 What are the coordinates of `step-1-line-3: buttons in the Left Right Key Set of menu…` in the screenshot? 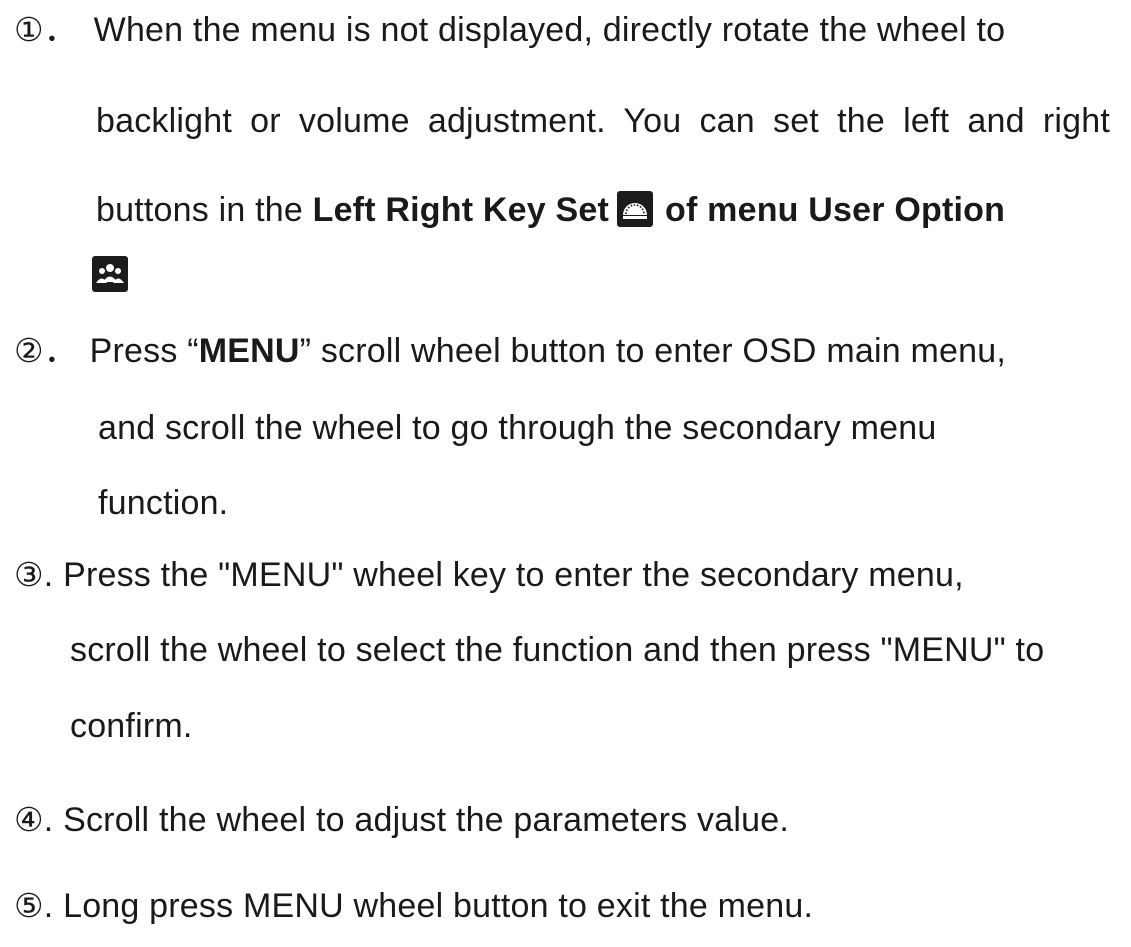 It's located at (604, 210).